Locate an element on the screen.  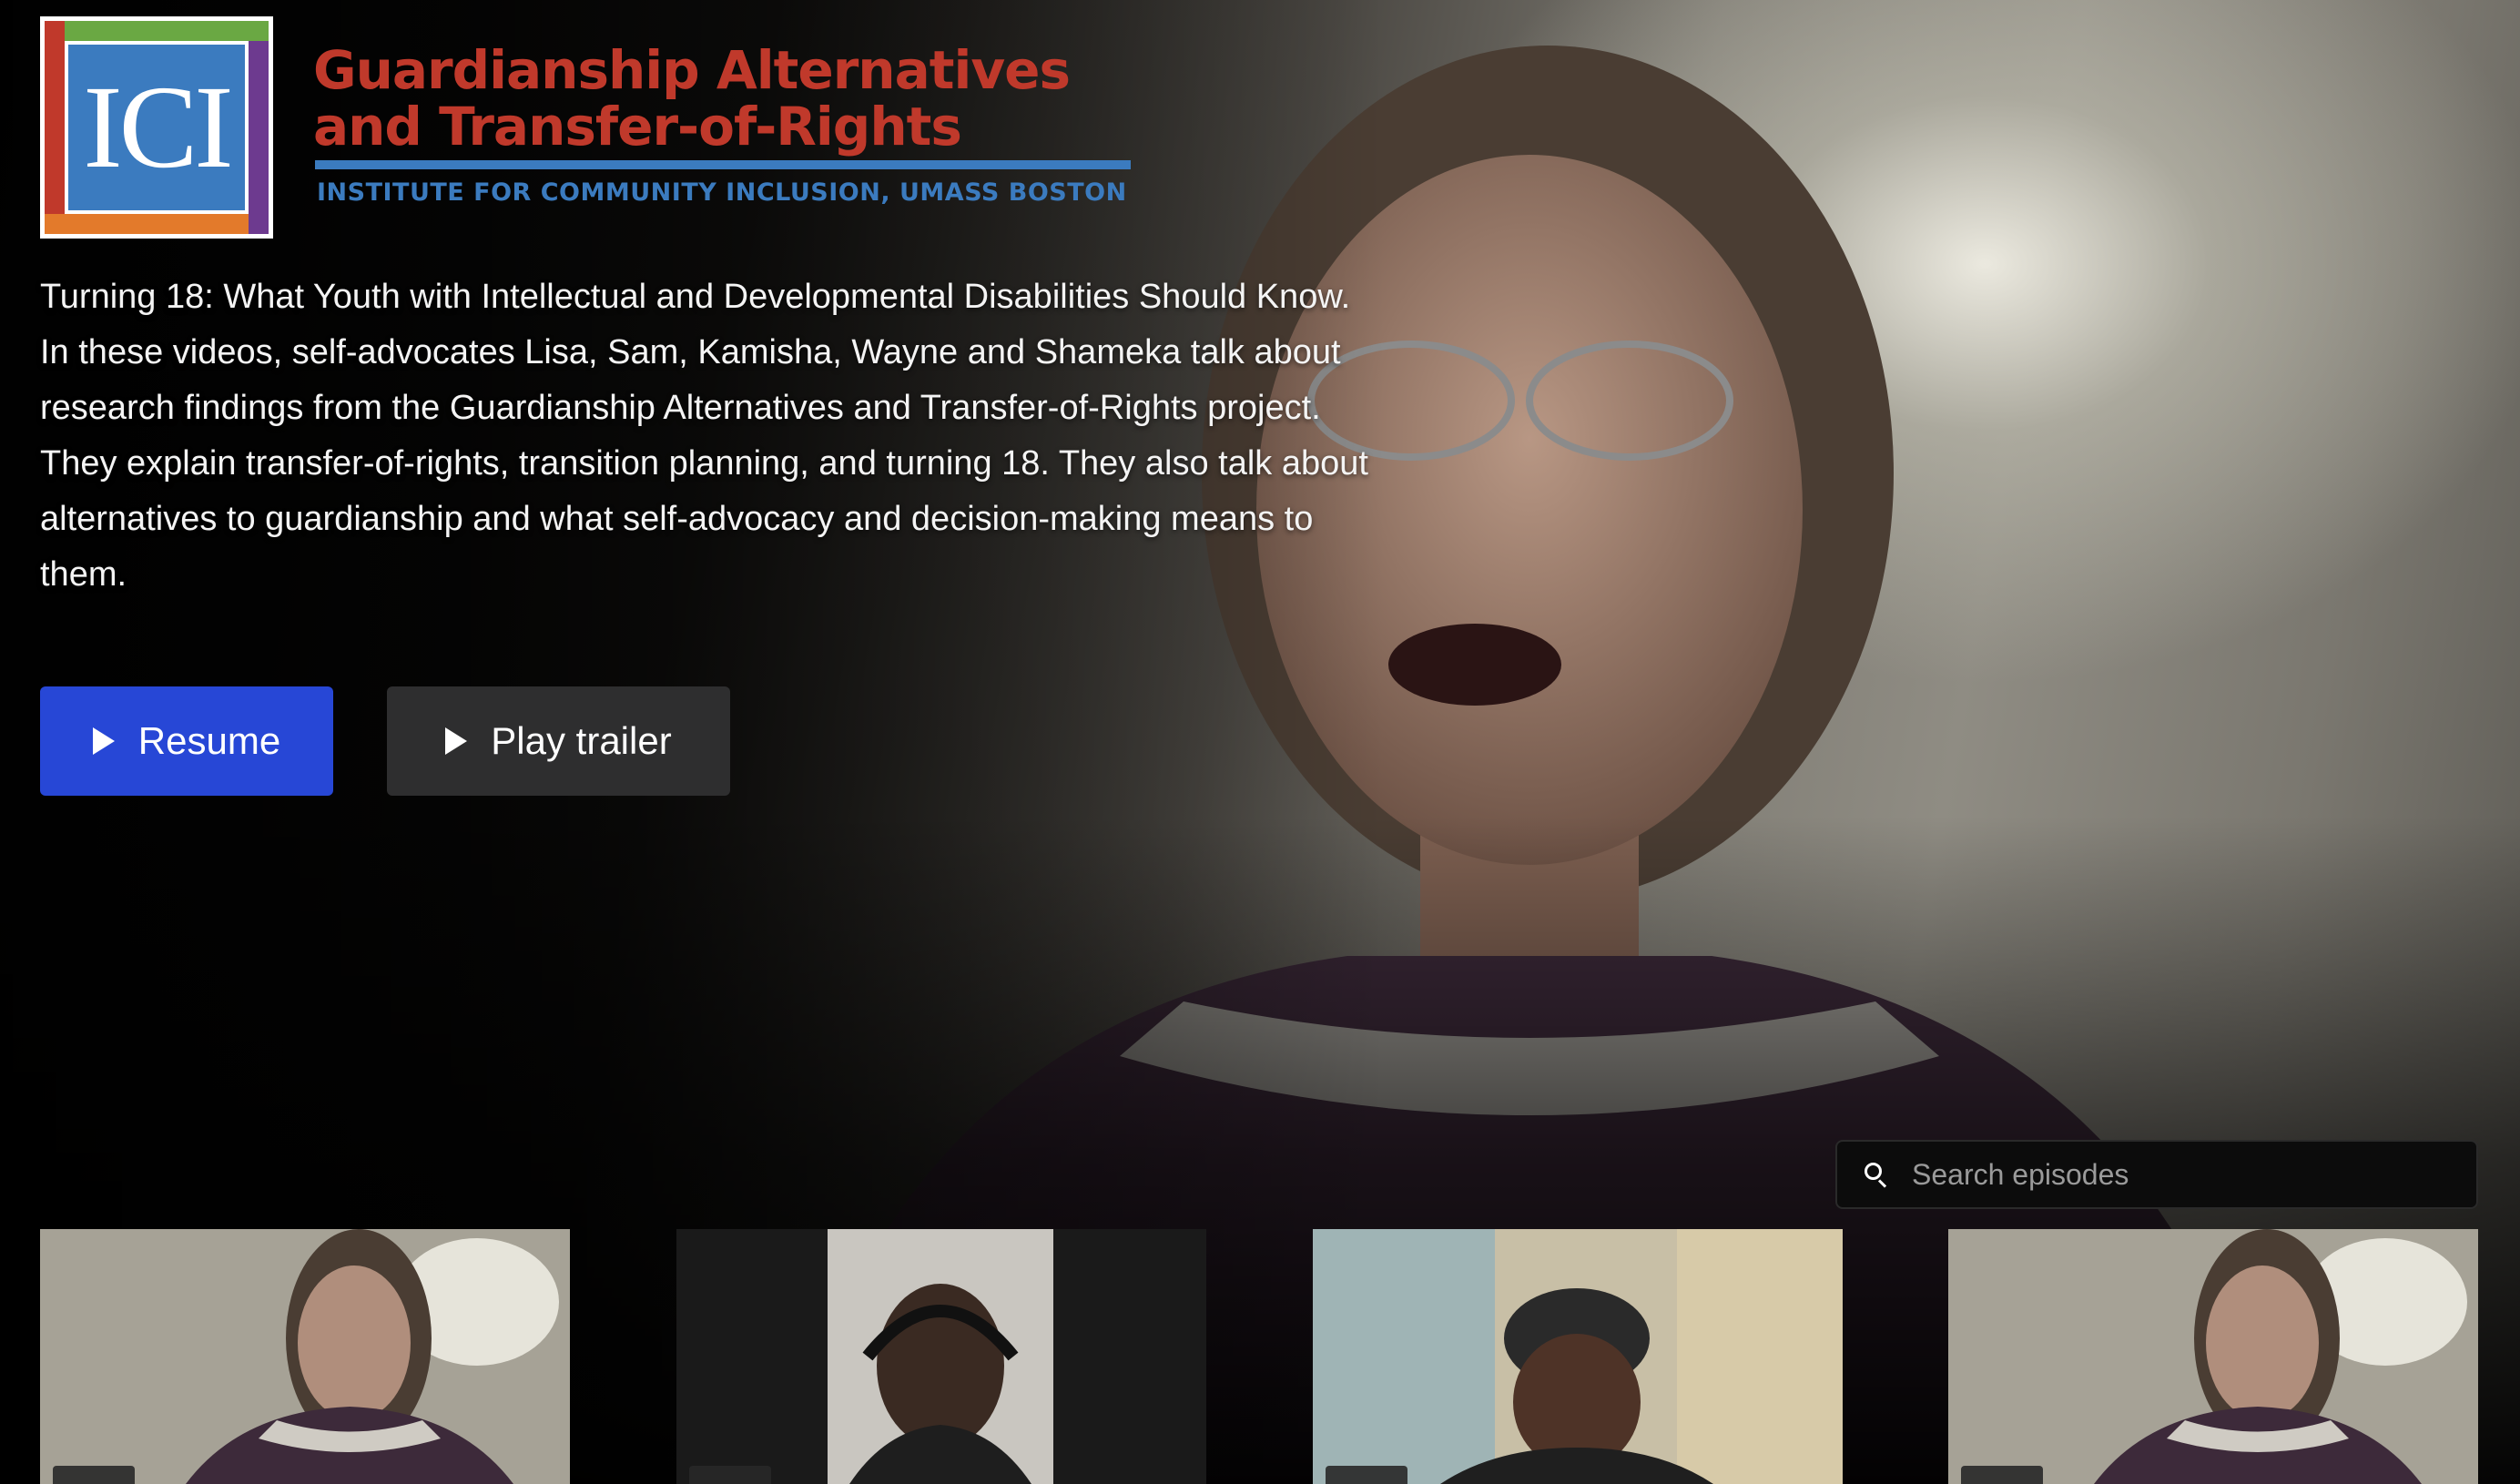
episode-search is located at coordinates (2156, 1174).